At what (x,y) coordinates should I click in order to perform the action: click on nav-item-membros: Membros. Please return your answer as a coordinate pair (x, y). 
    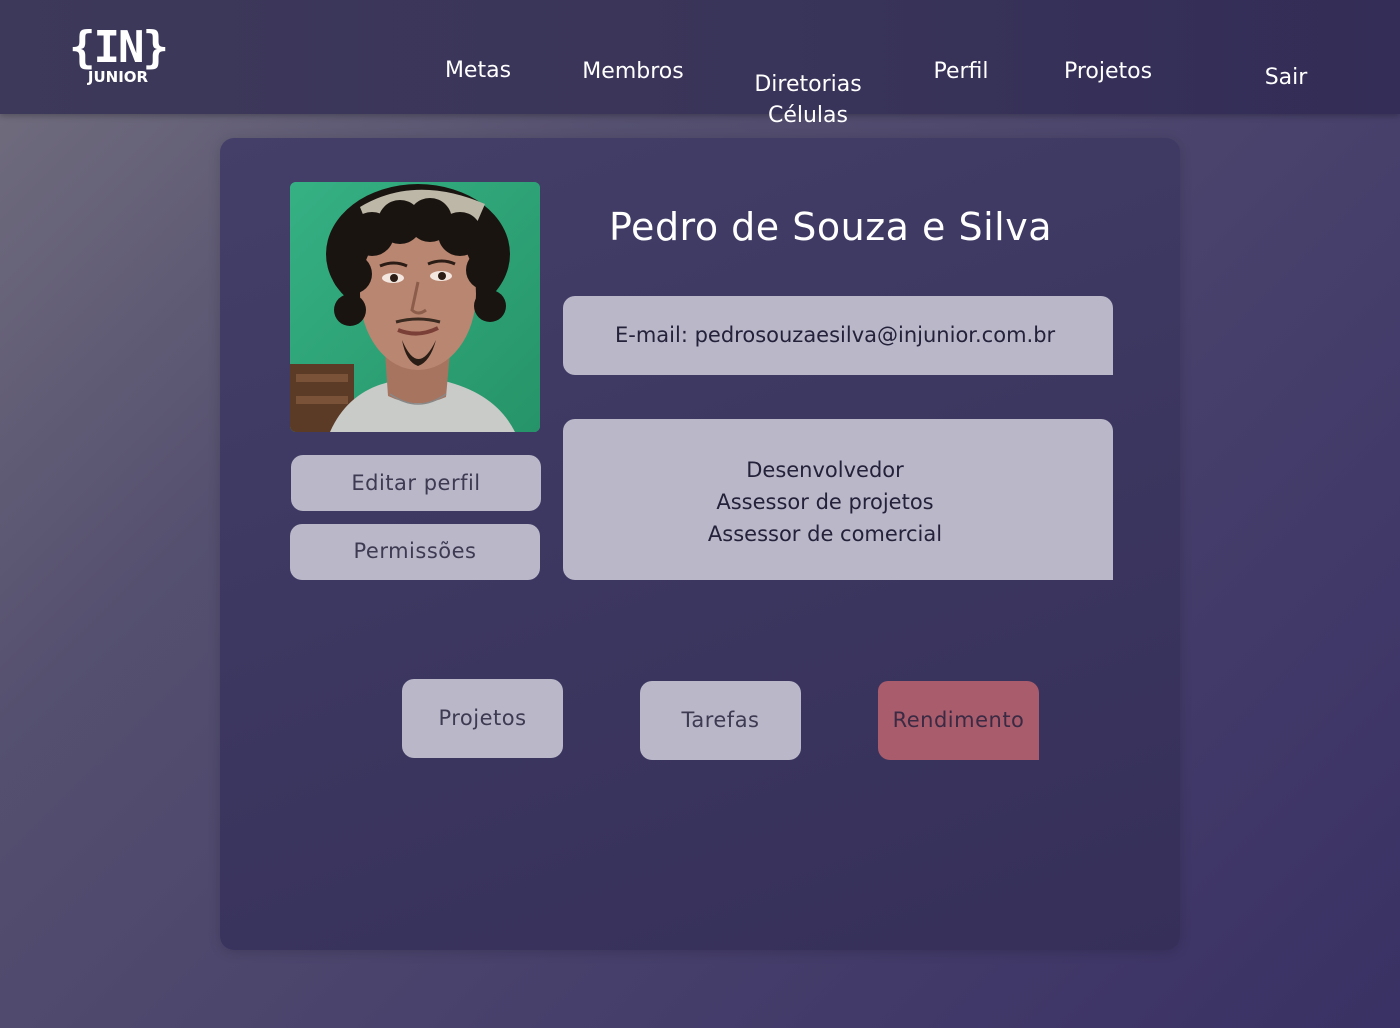
    Looking at the image, I should click on (633, 71).